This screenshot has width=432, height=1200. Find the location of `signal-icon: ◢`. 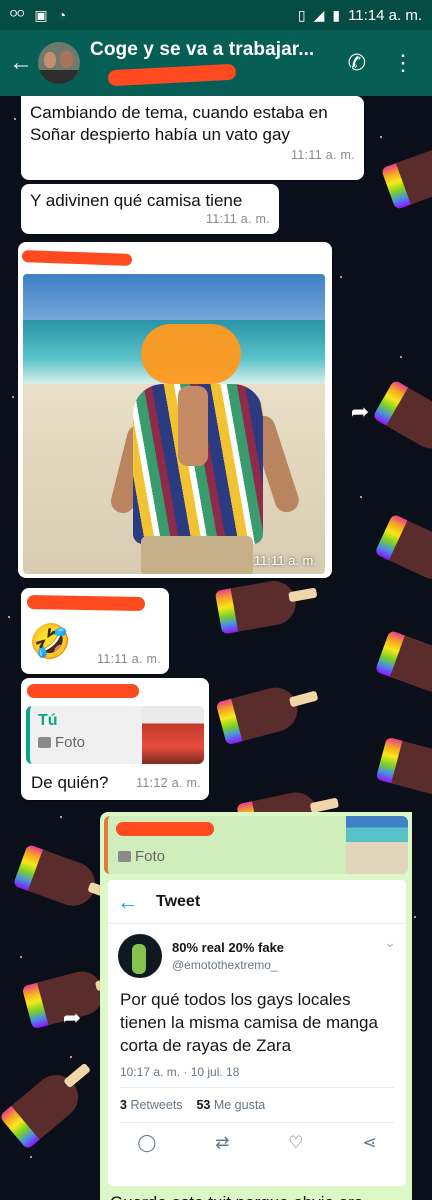

signal-icon: ◢ is located at coordinates (319, 15).